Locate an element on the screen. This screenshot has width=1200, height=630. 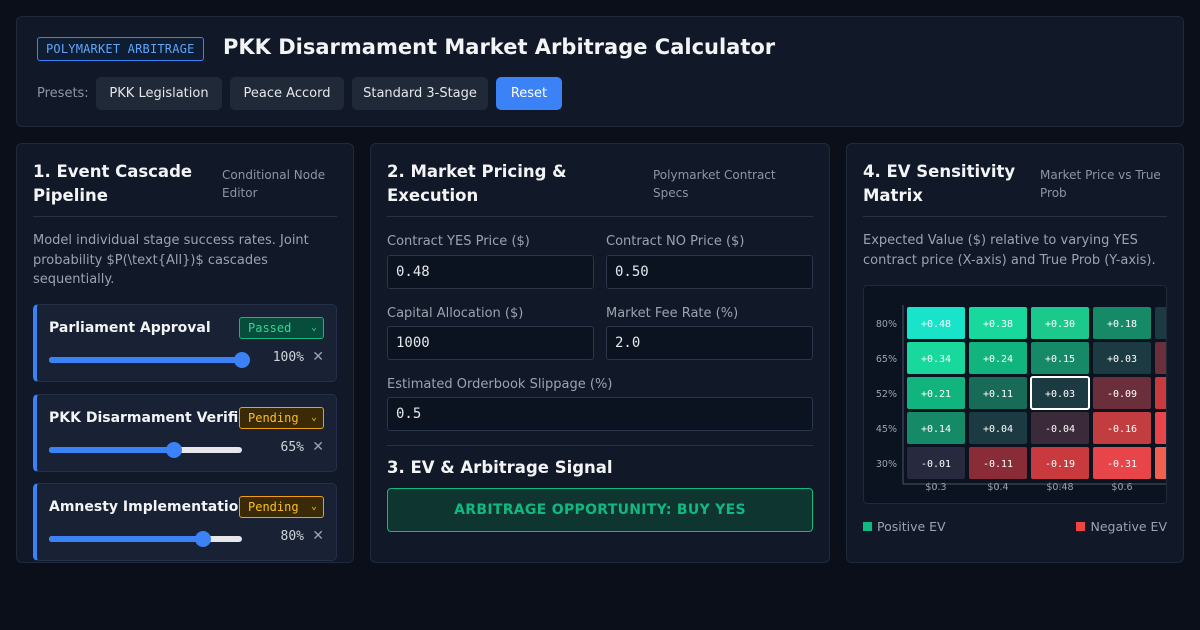
slippage-label: Estimated Orderbook Slippage (%) is located at coordinates (500, 384).